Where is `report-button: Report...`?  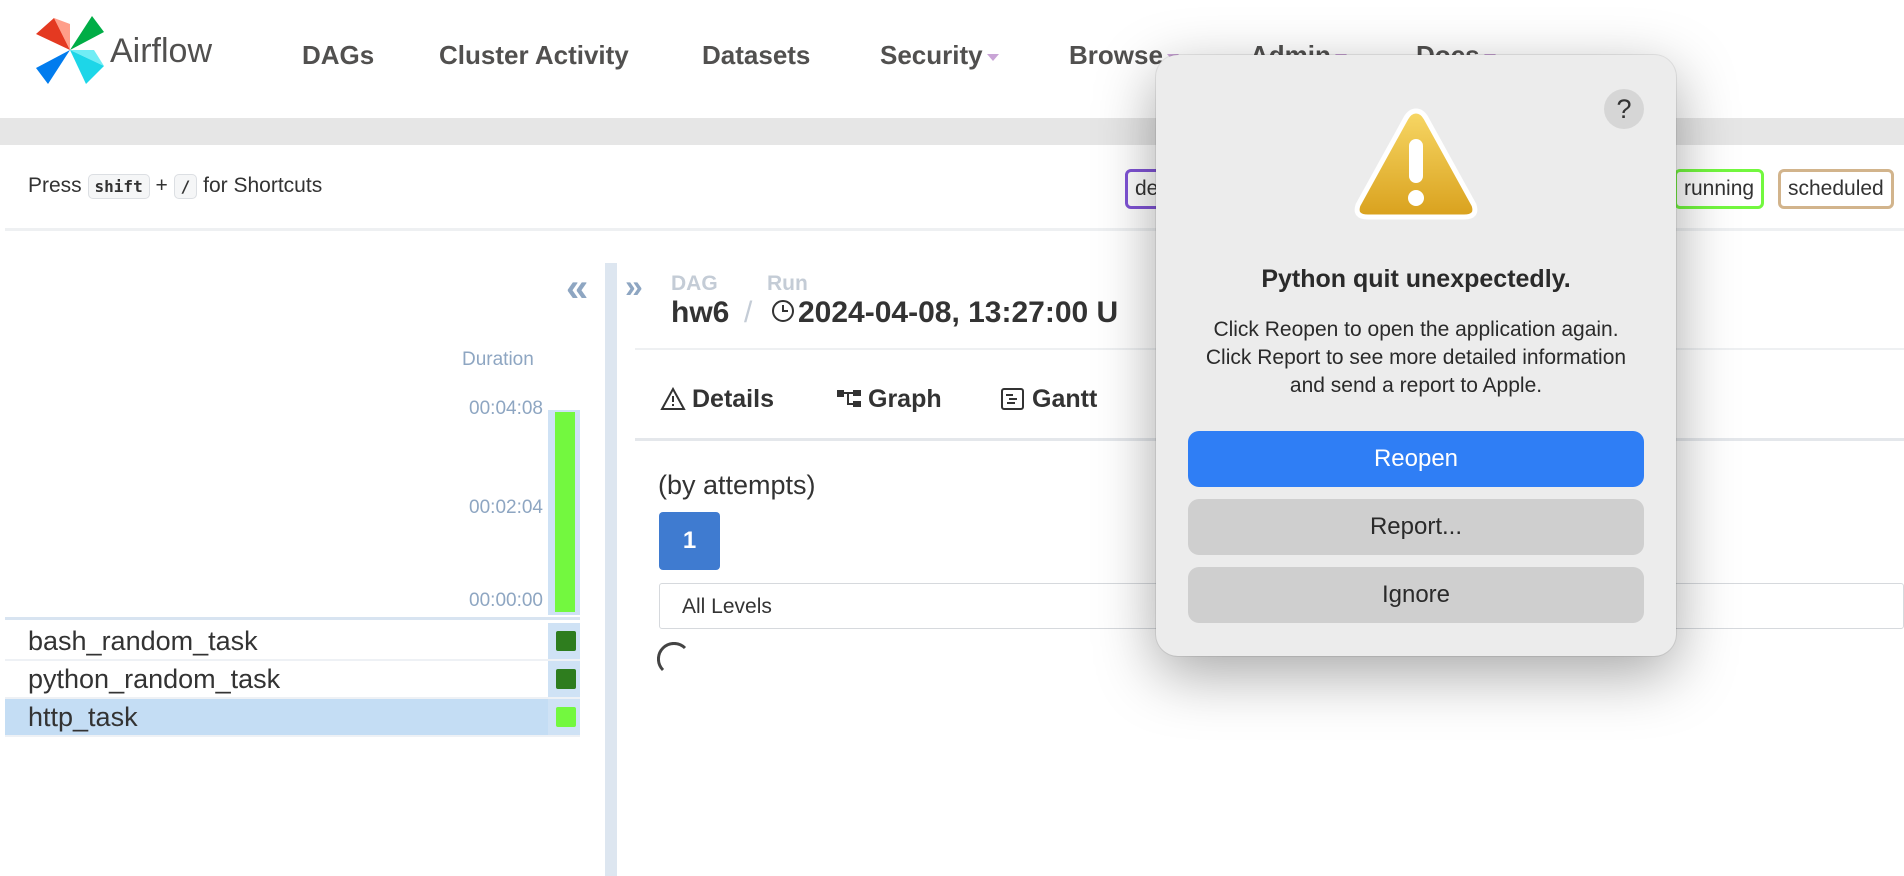
report-button: Report... is located at coordinates (1416, 527).